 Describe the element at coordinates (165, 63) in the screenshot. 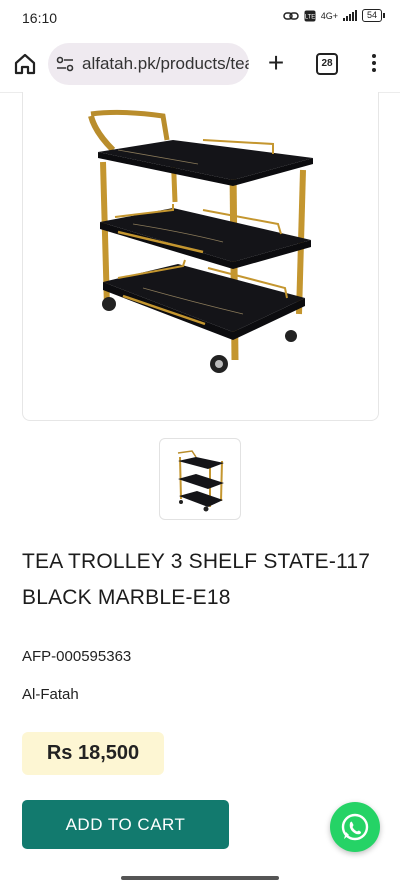

I see `url-text: alfatah.pk/products/tea-trolley` at that location.